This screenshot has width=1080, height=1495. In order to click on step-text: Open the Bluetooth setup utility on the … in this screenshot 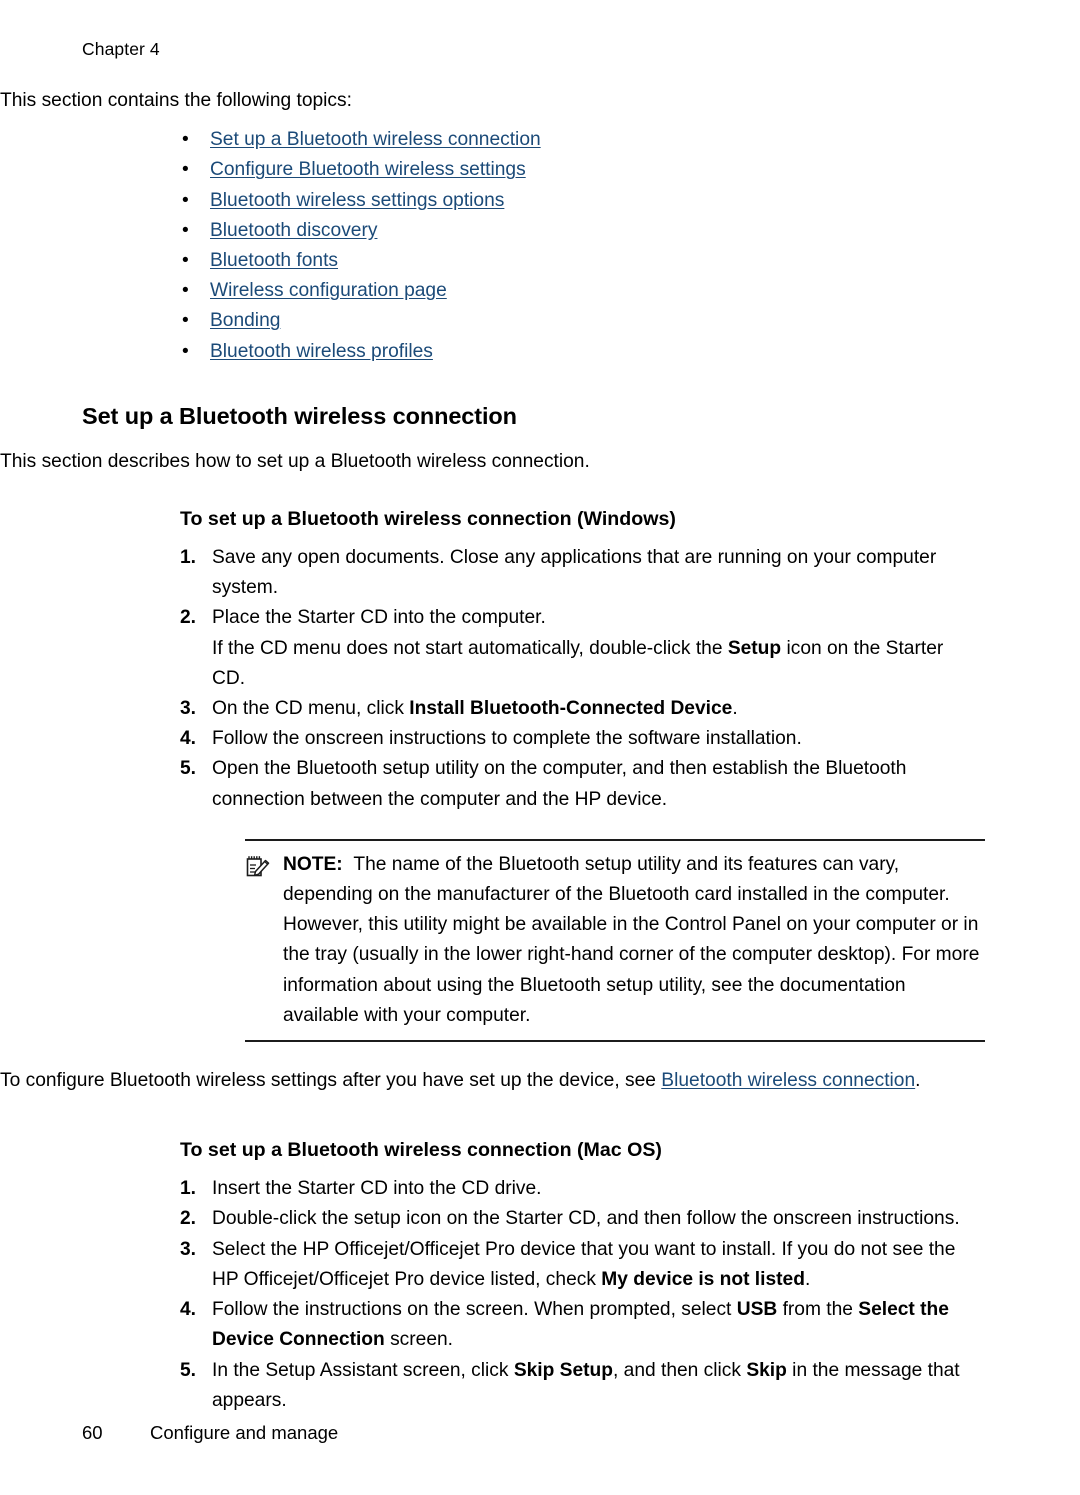, I will do `click(559, 784)`.